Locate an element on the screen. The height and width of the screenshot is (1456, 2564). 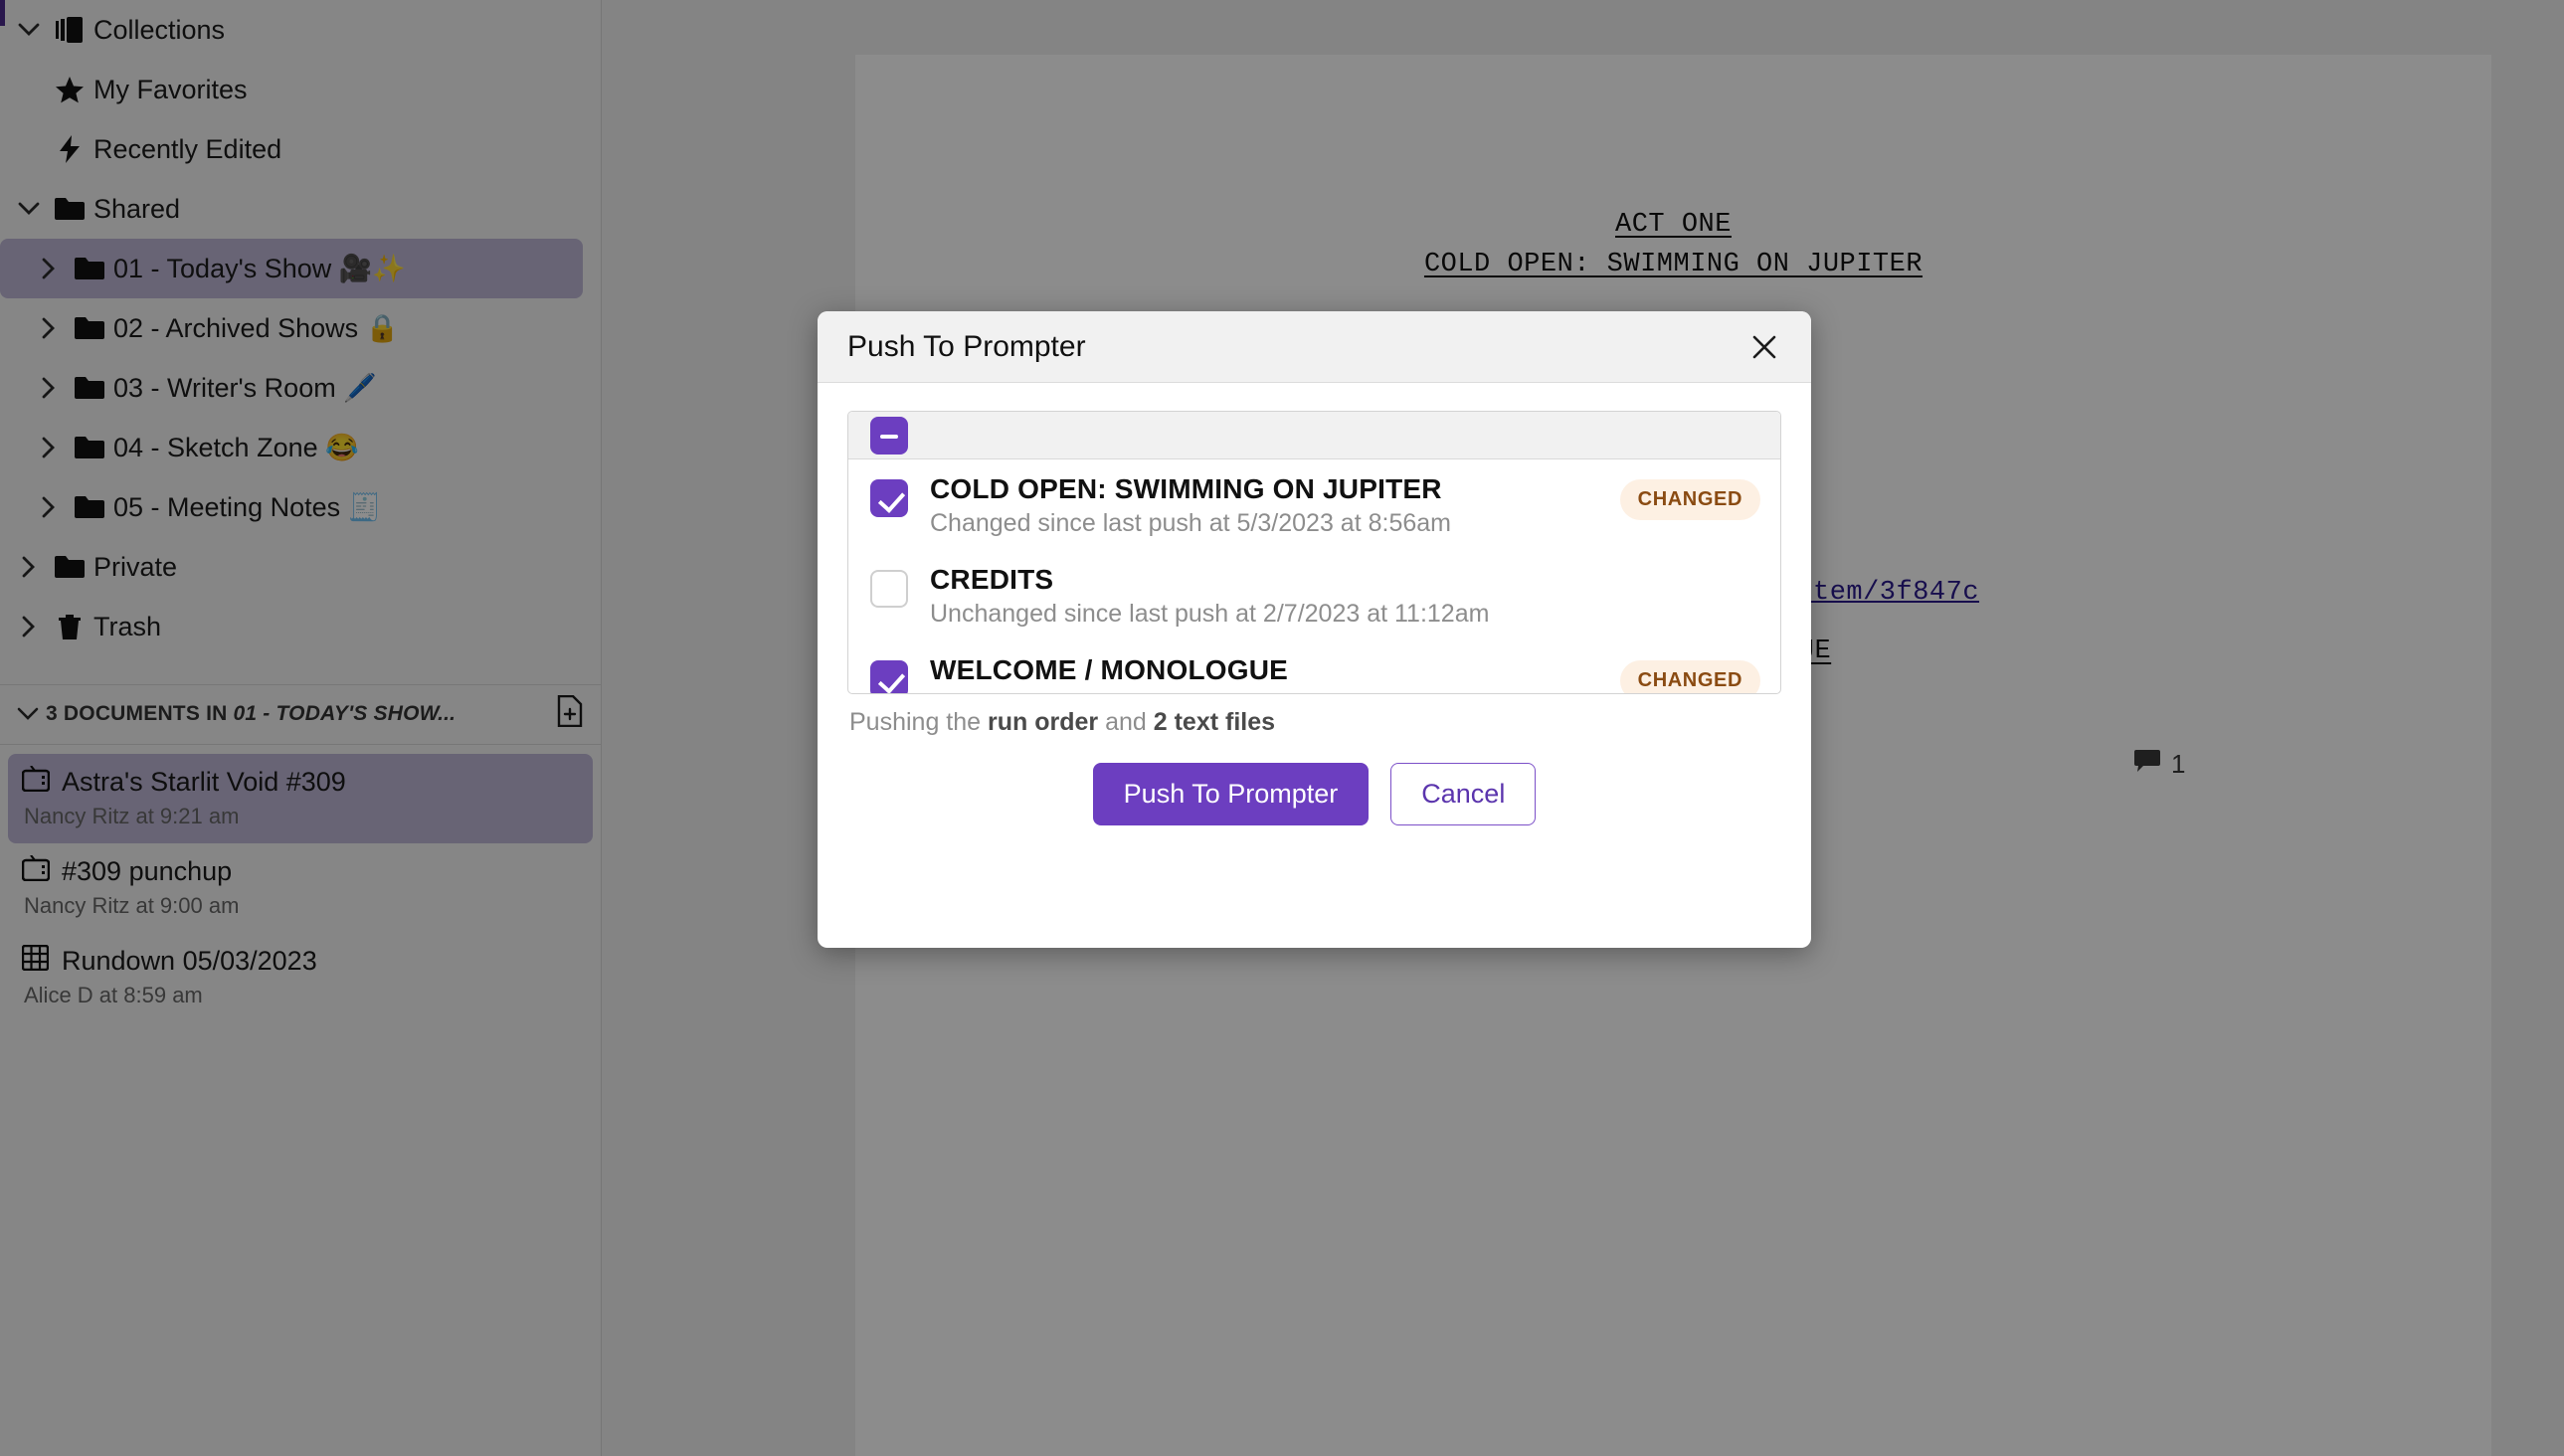
section-title: COLD OPEN: SWIMMING ON JUPITER is located at coordinates (1186, 488).